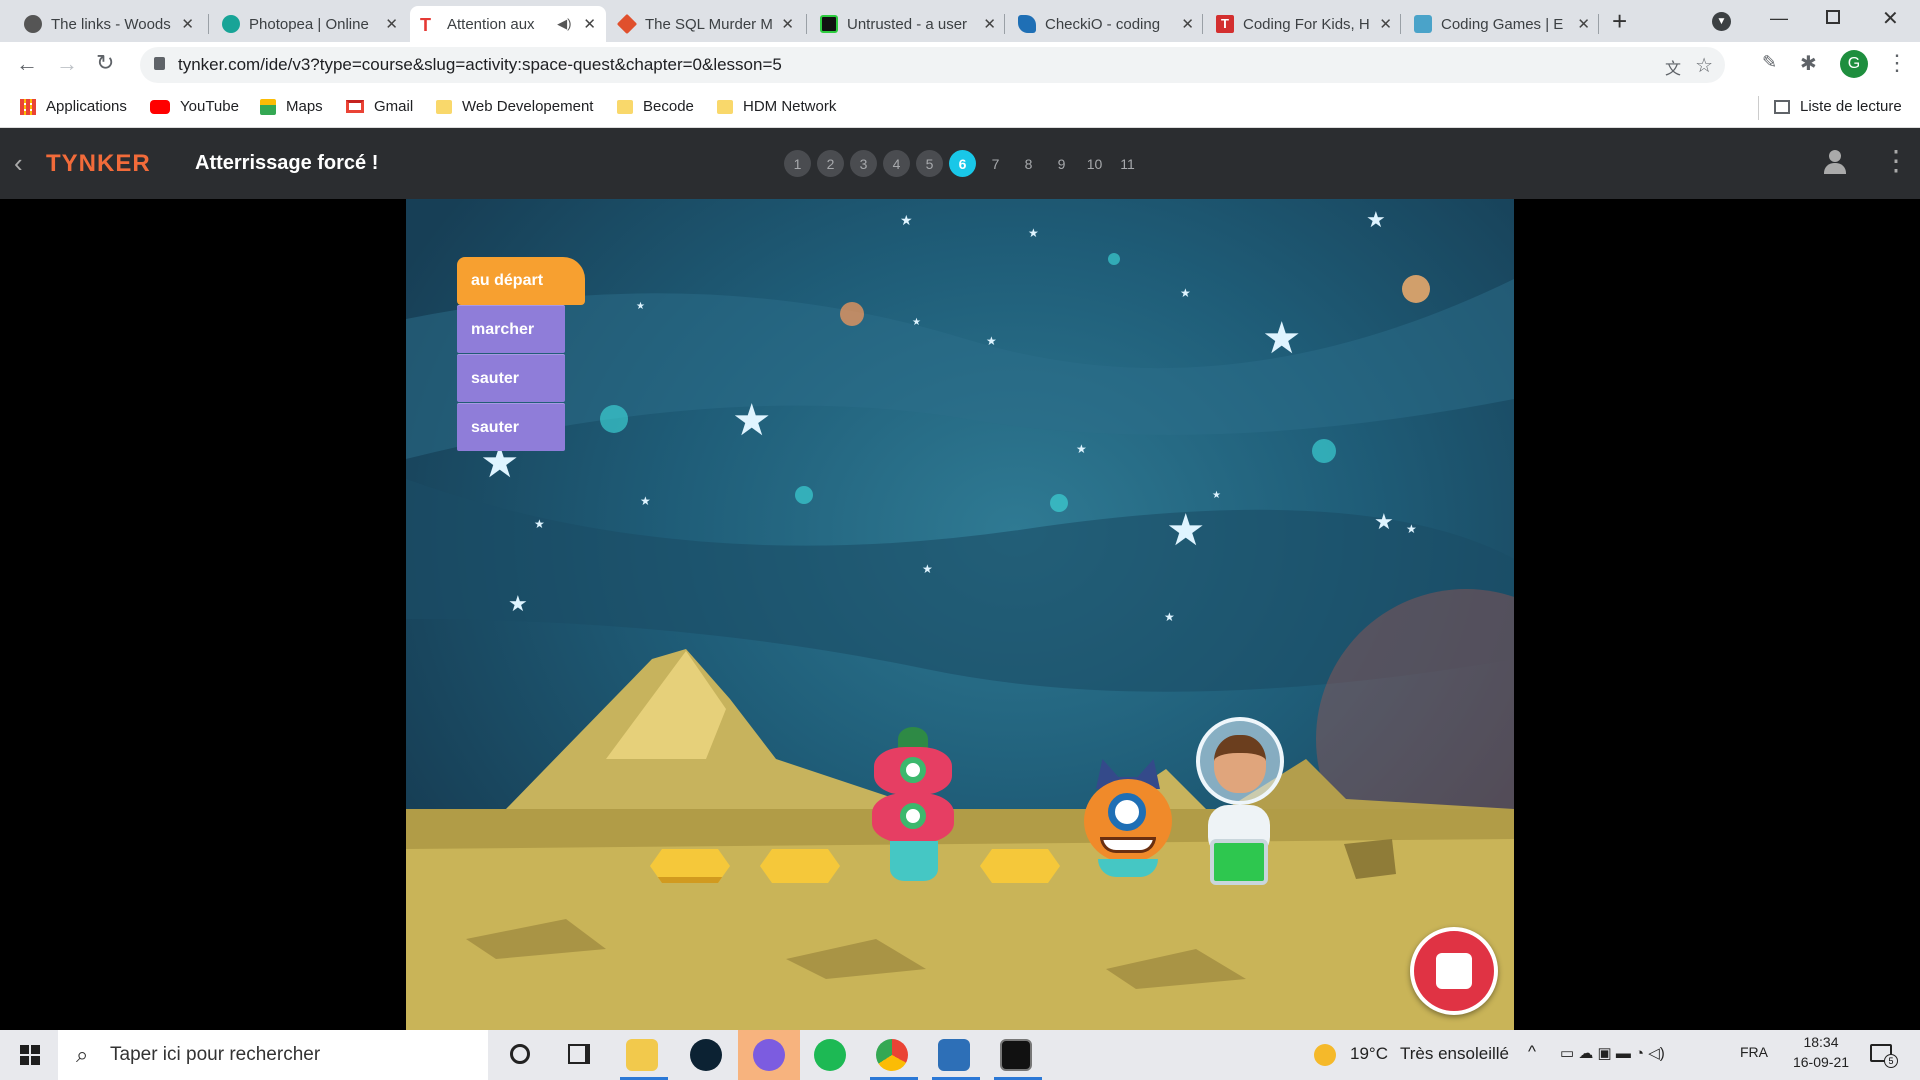 The height and width of the screenshot is (1080, 1920). What do you see at coordinates (511, 329) in the screenshot?
I see `code-block-walk: marcher` at bounding box center [511, 329].